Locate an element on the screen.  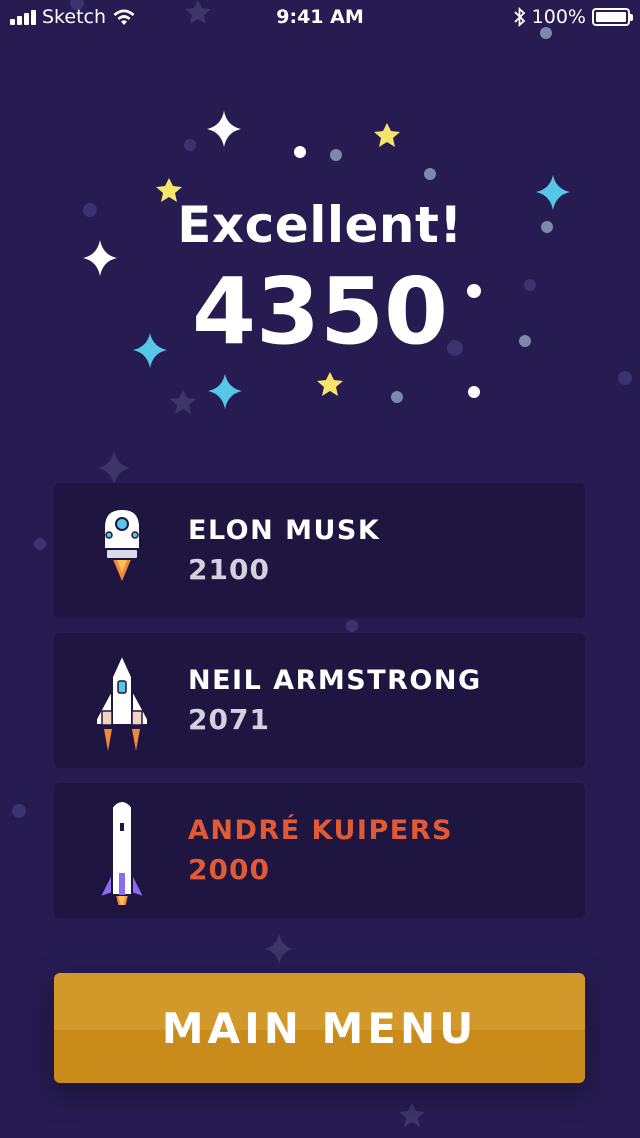
player-score: 2071 is located at coordinates (229, 719).